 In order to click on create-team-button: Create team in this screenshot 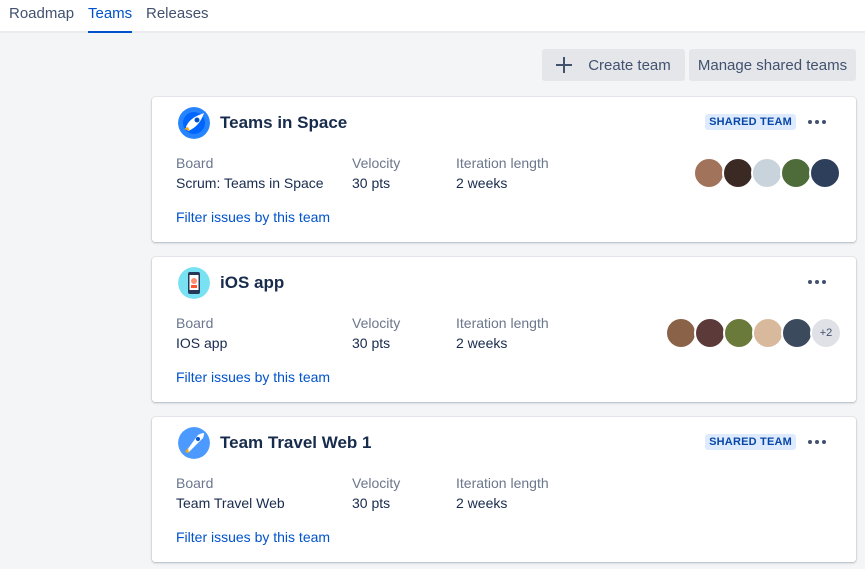, I will do `click(613, 65)`.